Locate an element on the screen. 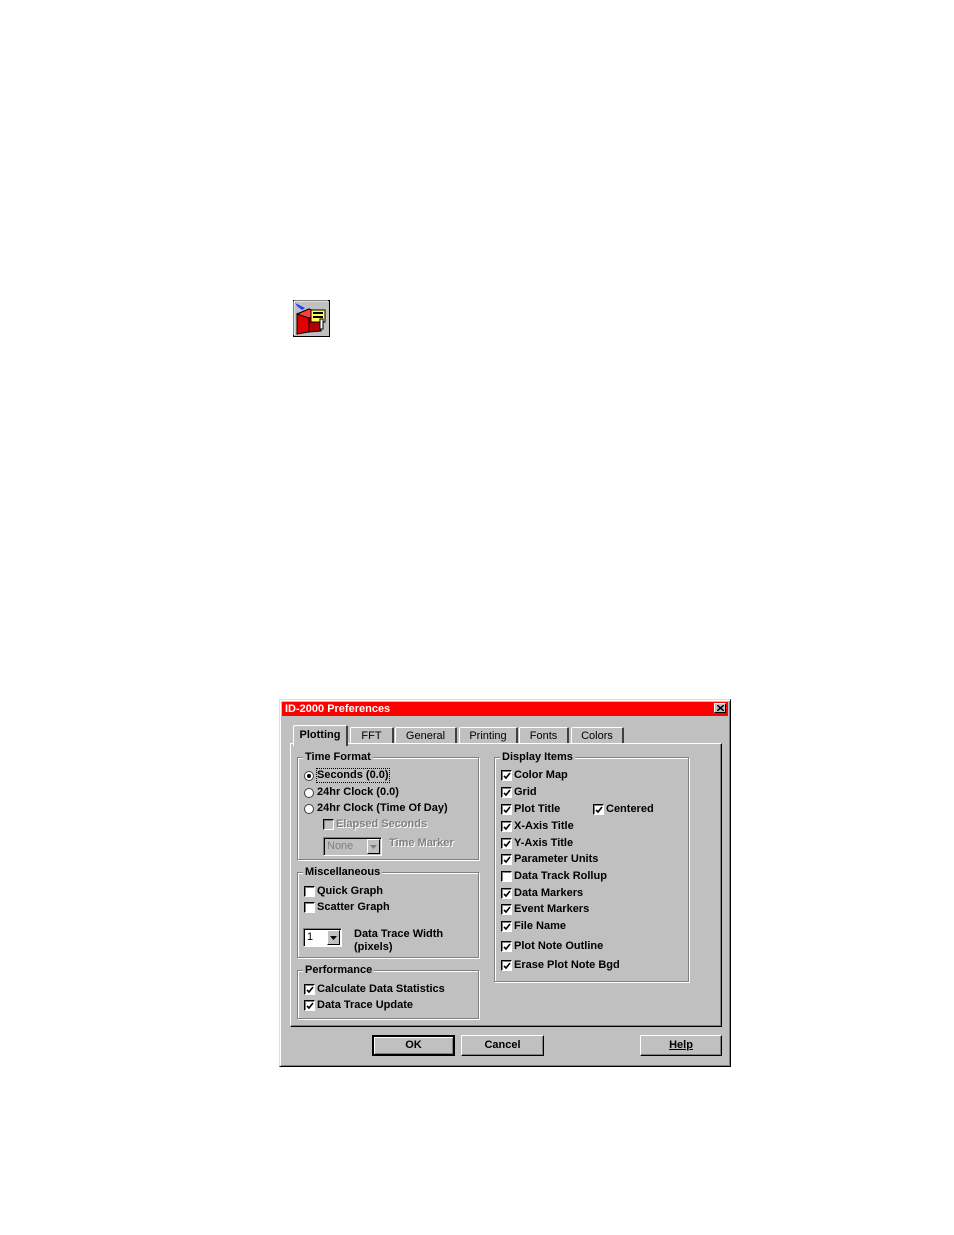 The image size is (954, 1235). scatter-graph-label: Scatter Graph is located at coordinates (353, 907).